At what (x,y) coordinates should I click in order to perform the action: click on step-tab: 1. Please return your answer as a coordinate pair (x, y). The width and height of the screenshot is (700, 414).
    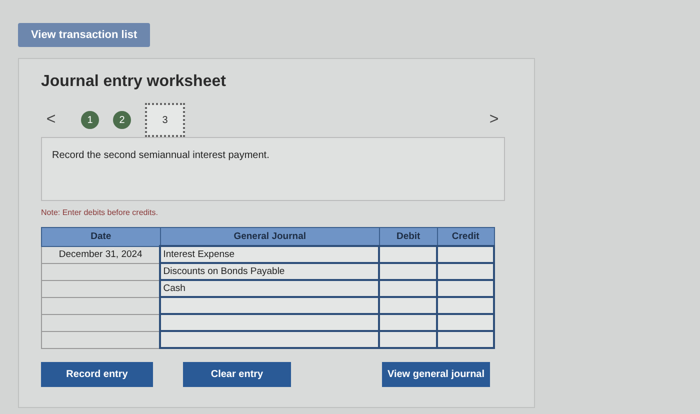
    Looking at the image, I should click on (90, 120).